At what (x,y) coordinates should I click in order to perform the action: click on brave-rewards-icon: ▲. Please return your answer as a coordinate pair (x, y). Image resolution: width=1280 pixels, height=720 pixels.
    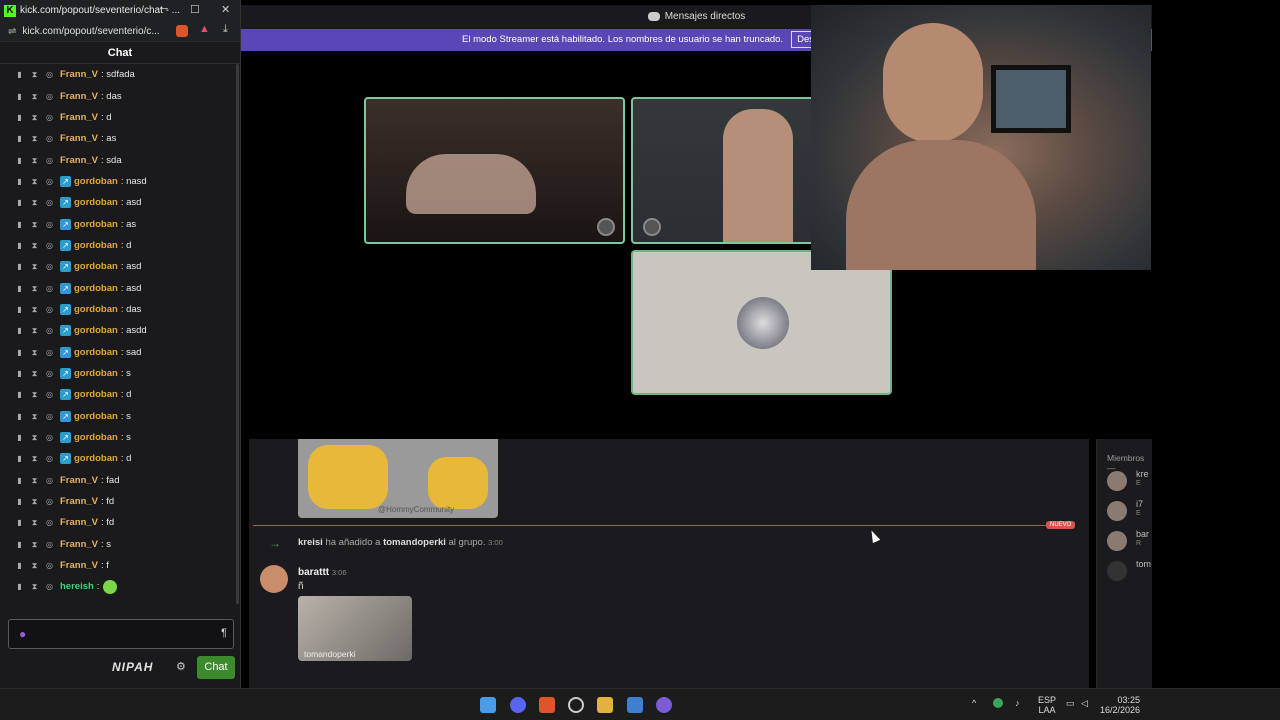
    Looking at the image, I should click on (204, 29).